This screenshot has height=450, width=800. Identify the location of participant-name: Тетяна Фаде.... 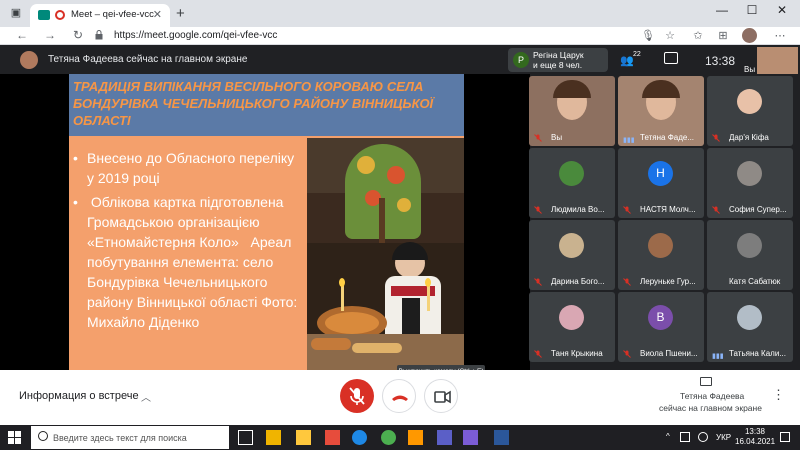
(667, 137).